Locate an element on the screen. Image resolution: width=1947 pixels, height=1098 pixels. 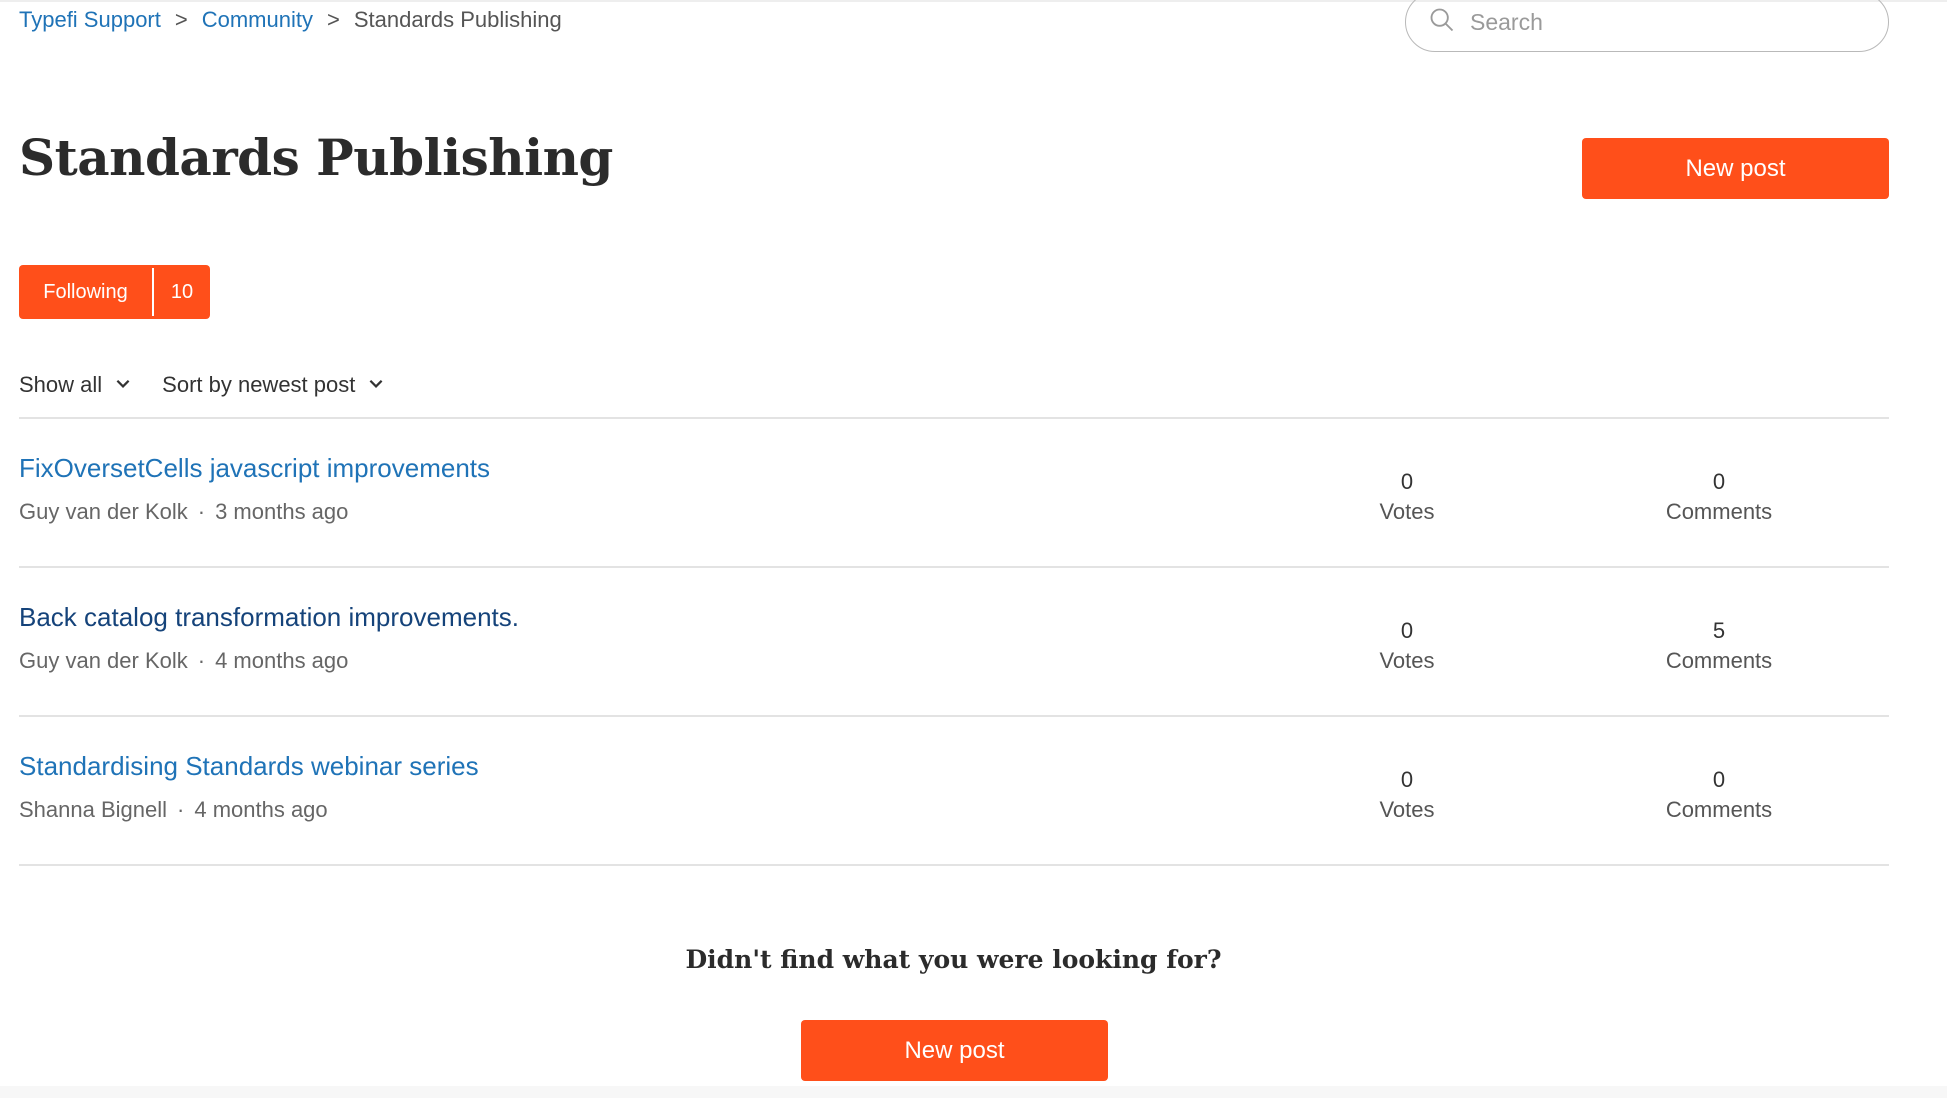
following-button: Following 10 is located at coordinates (114, 292).